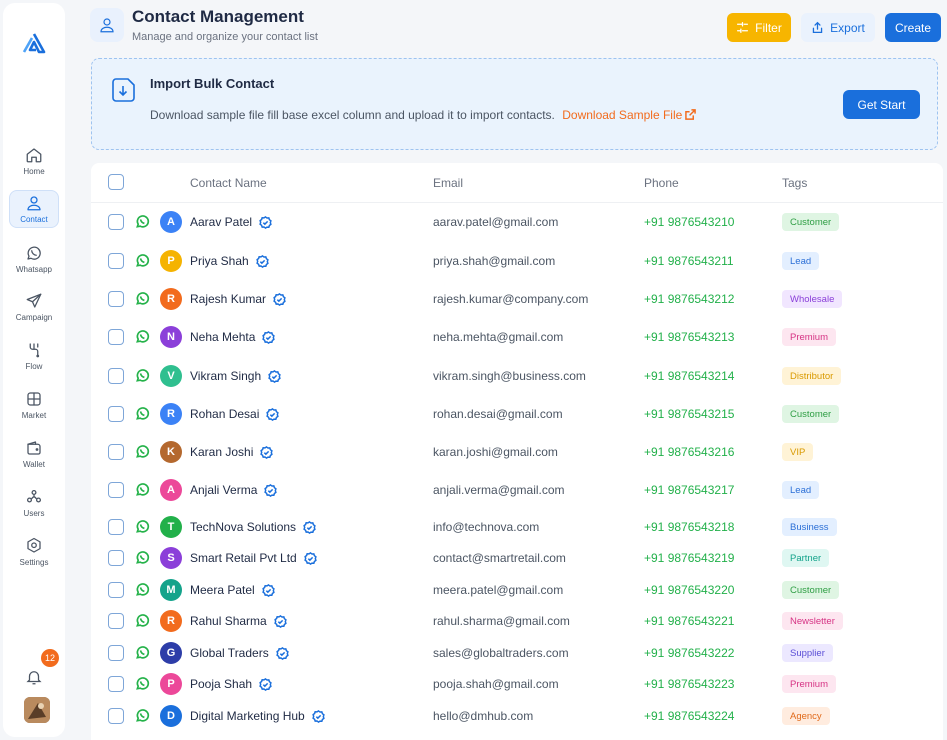 Image resolution: width=947 pixels, height=740 pixels. What do you see at coordinates (116, 182) in the screenshot?
I see `select-all-checkbox` at bounding box center [116, 182].